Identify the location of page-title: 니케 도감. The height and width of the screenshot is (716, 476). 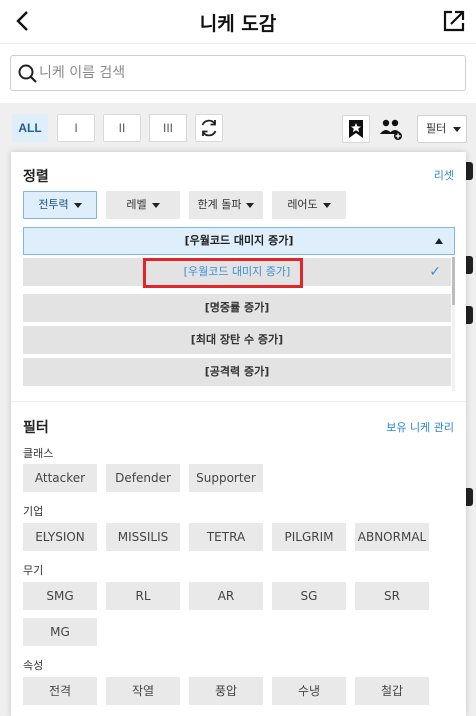
(238, 24).